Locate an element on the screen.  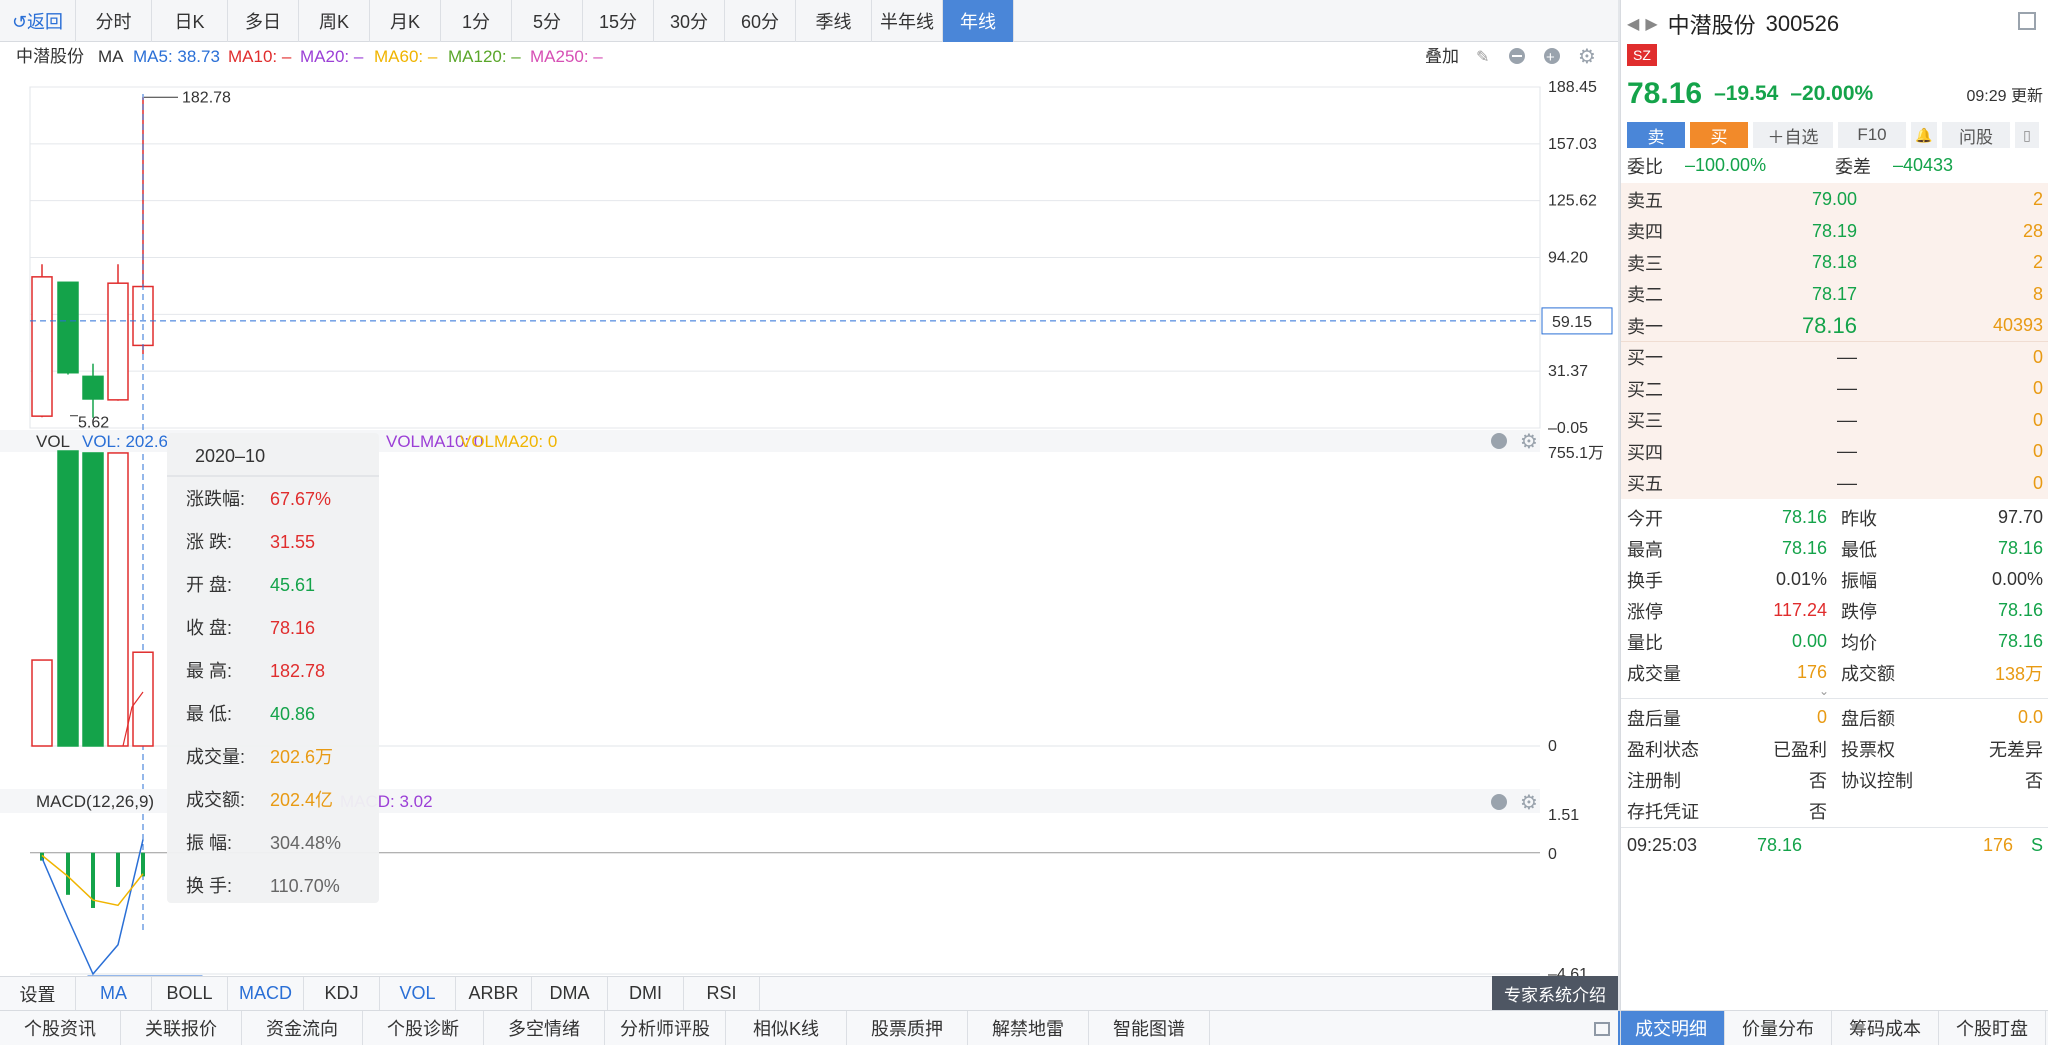
tooltip-value-7: 202.4亿 is located at coordinates (301, 800).